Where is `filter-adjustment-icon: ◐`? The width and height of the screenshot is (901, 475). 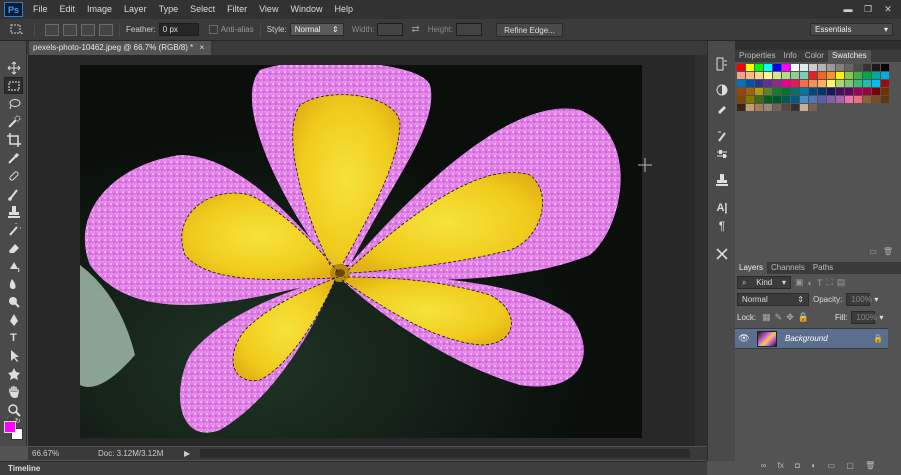 filter-adjustment-icon: ◐ is located at coordinates (810, 283).